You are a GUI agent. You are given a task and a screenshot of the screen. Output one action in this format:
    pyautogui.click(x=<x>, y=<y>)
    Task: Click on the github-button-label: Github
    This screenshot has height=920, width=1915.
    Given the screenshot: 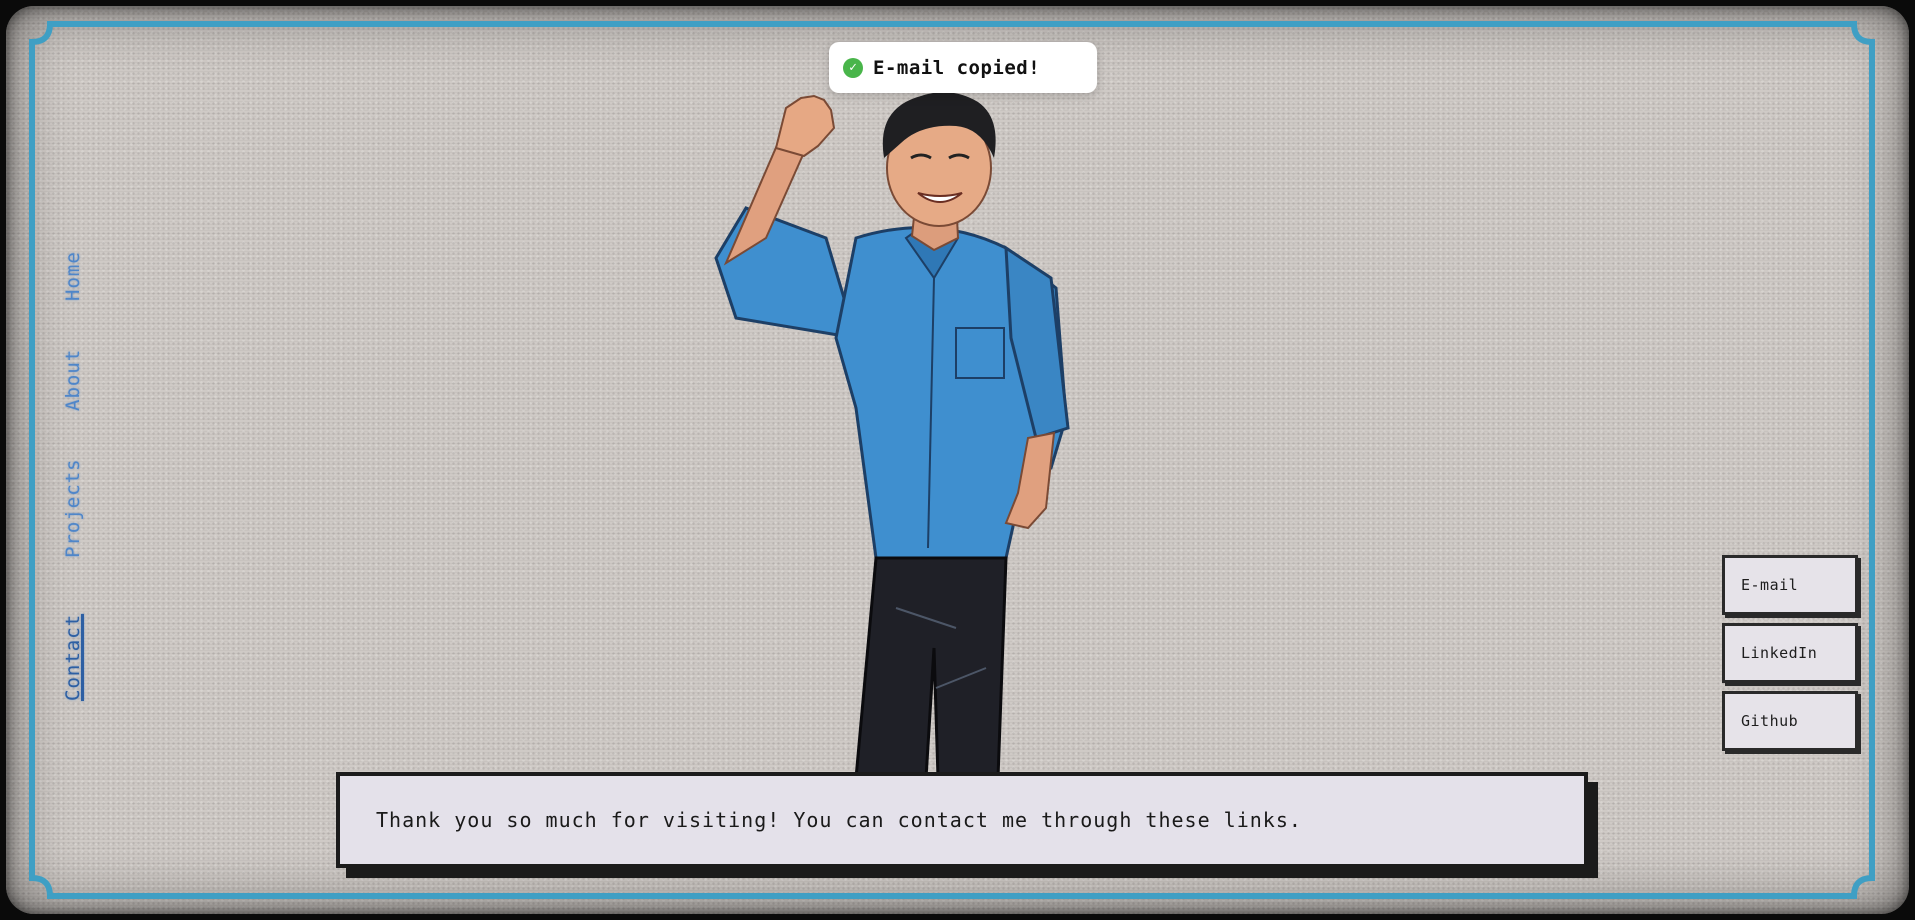 What is the action you would take?
    pyautogui.click(x=1770, y=721)
    